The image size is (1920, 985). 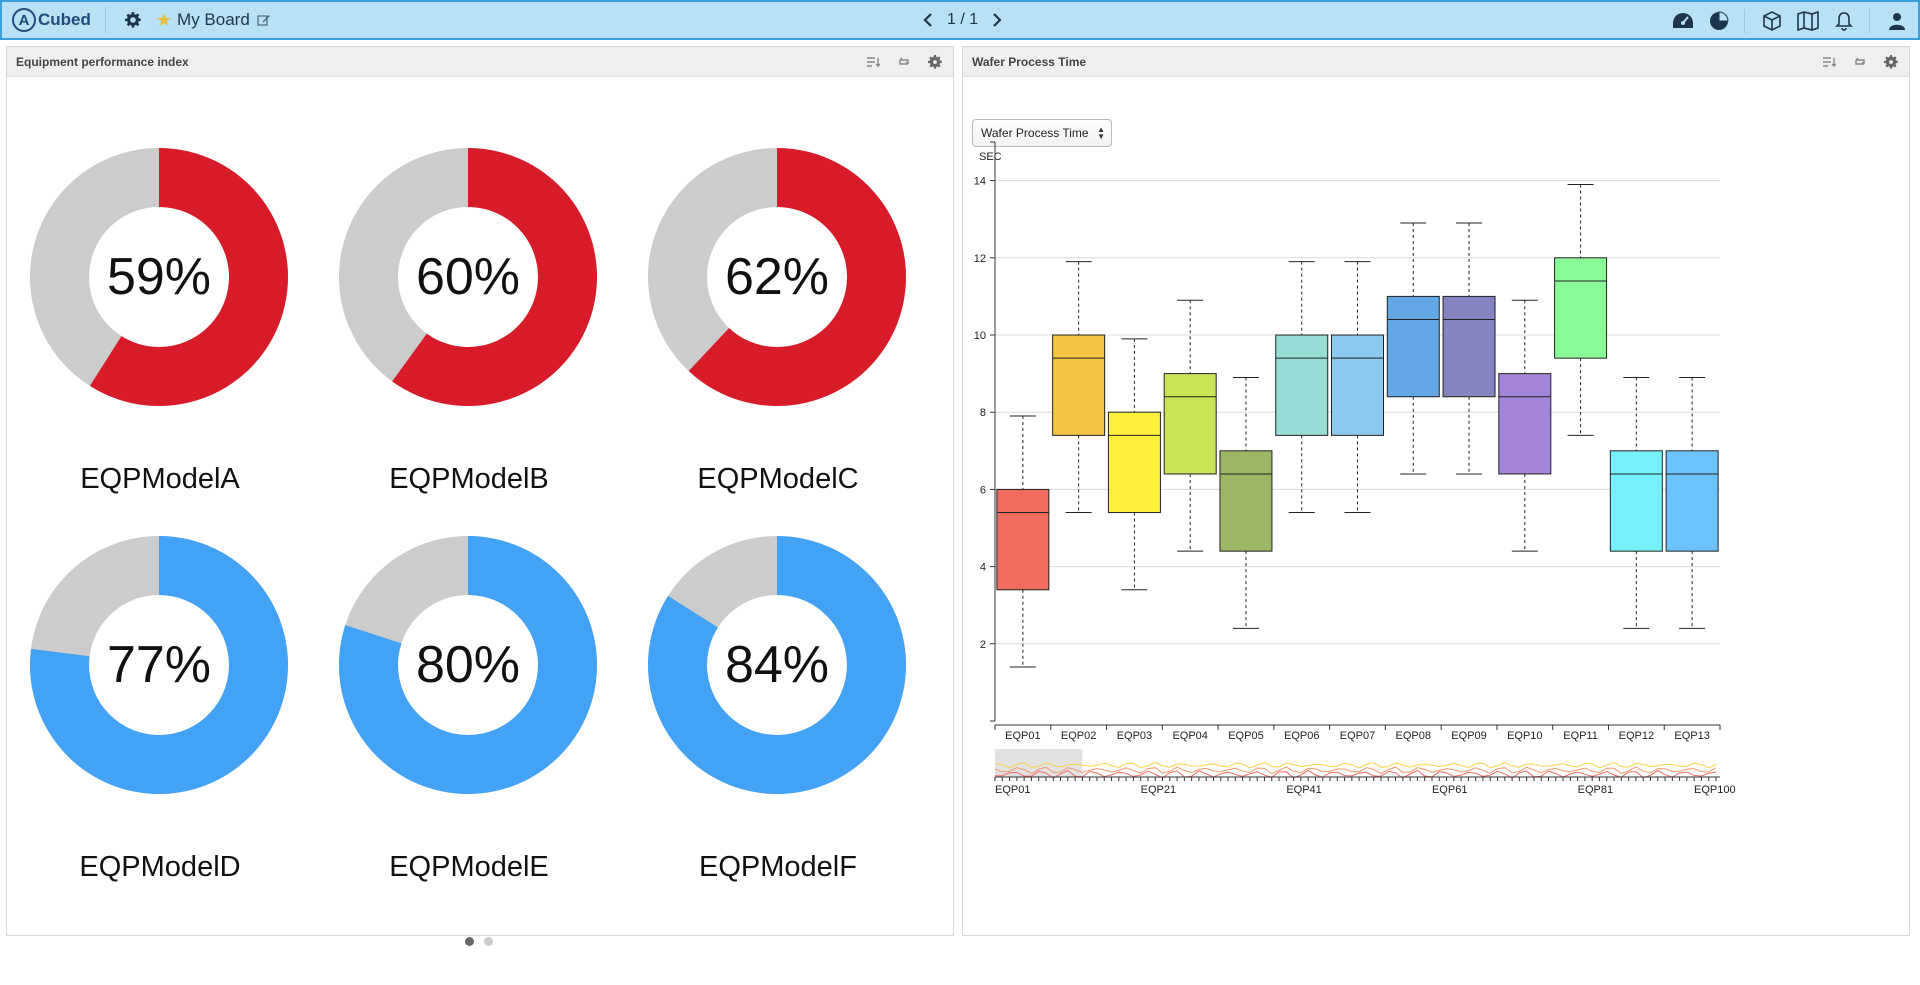 What do you see at coordinates (1158, 790) in the screenshot?
I see `navigator-label: EQP21` at bounding box center [1158, 790].